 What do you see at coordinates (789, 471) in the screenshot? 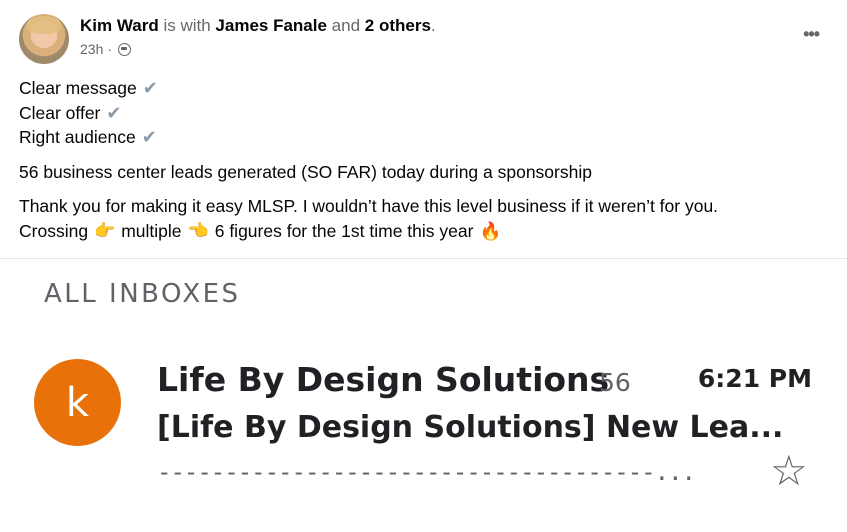
I see `star-icon: ☆` at bounding box center [789, 471].